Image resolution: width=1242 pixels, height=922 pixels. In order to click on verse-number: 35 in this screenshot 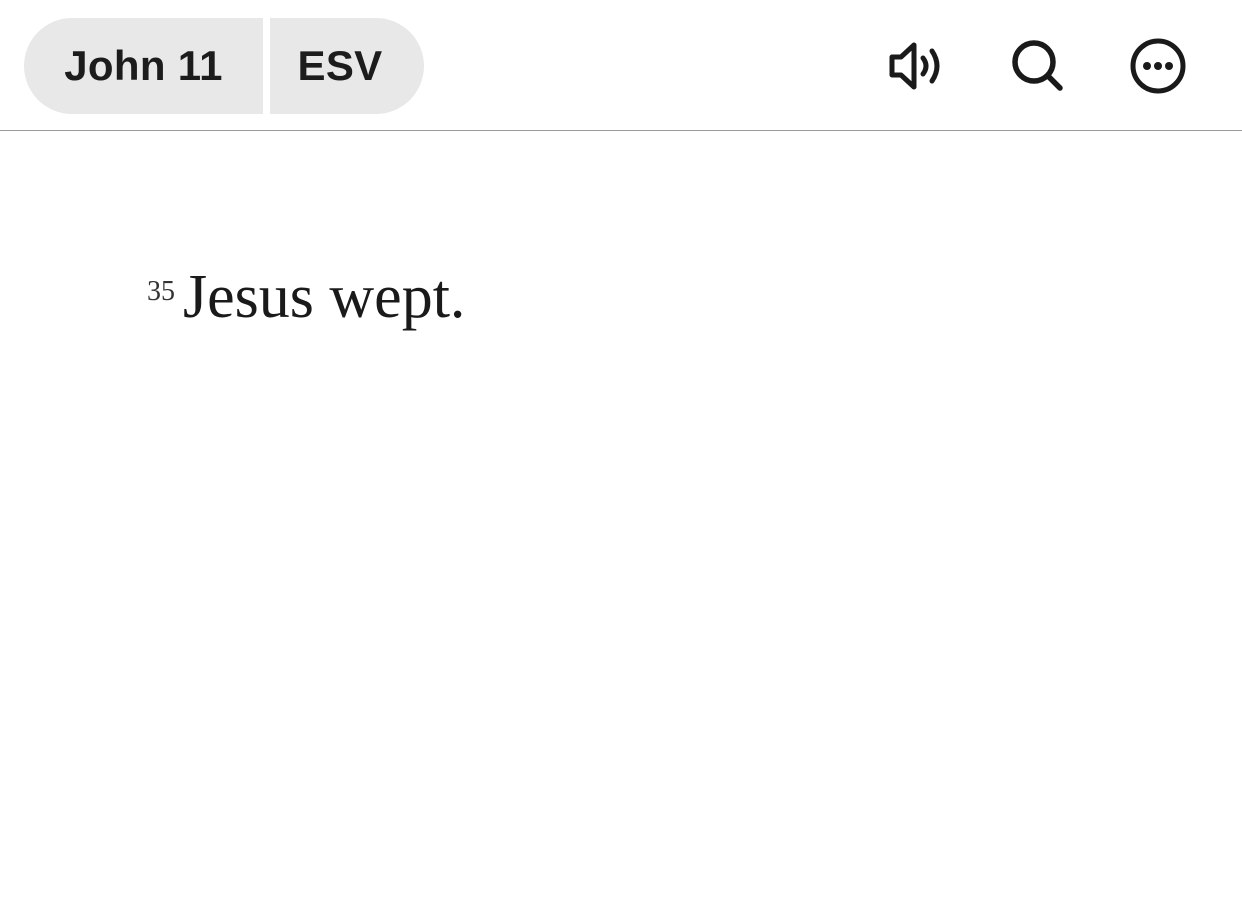, I will do `click(161, 291)`.